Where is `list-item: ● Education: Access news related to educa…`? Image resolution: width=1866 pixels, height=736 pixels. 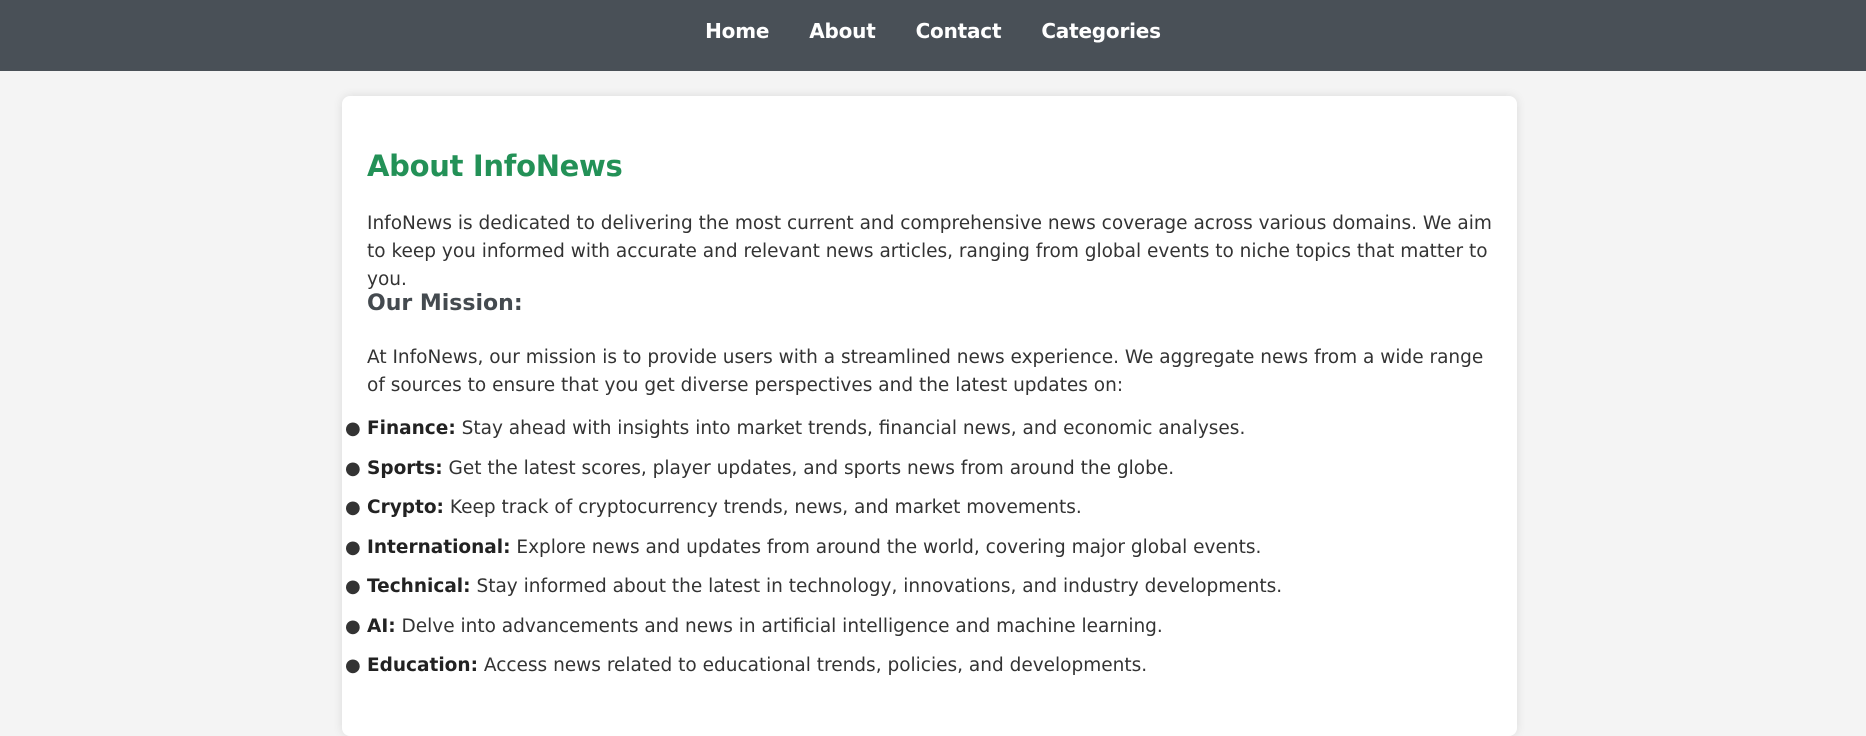 list-item: ● Education: Access news related to educa… is located at coordinates (813, 672).